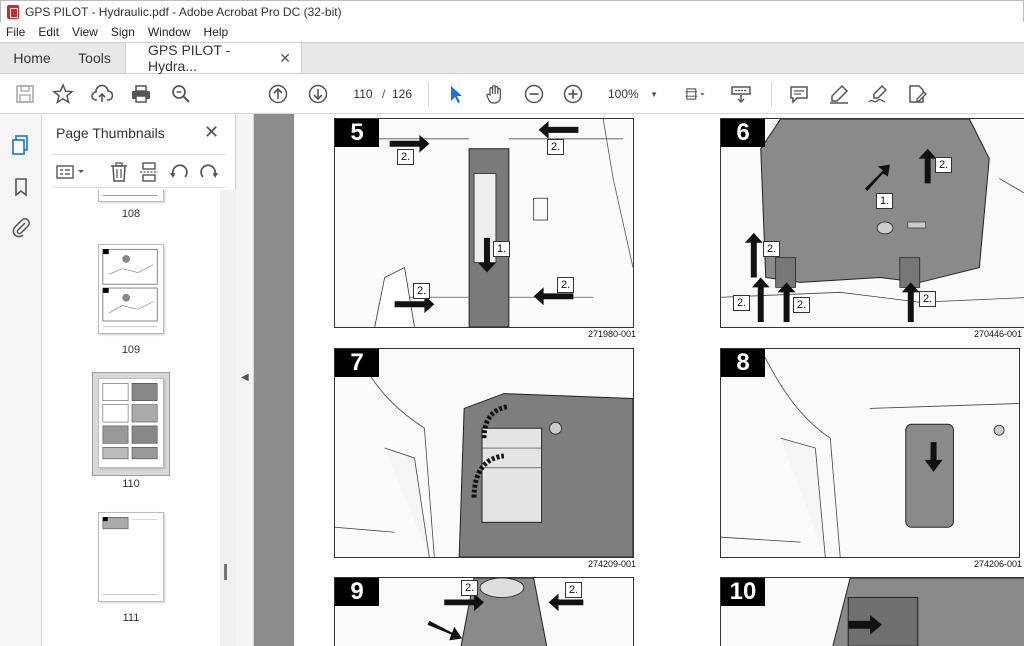 The image size is (1024, 646). I want to click on upload-cloud-icon, so click(102, 94).